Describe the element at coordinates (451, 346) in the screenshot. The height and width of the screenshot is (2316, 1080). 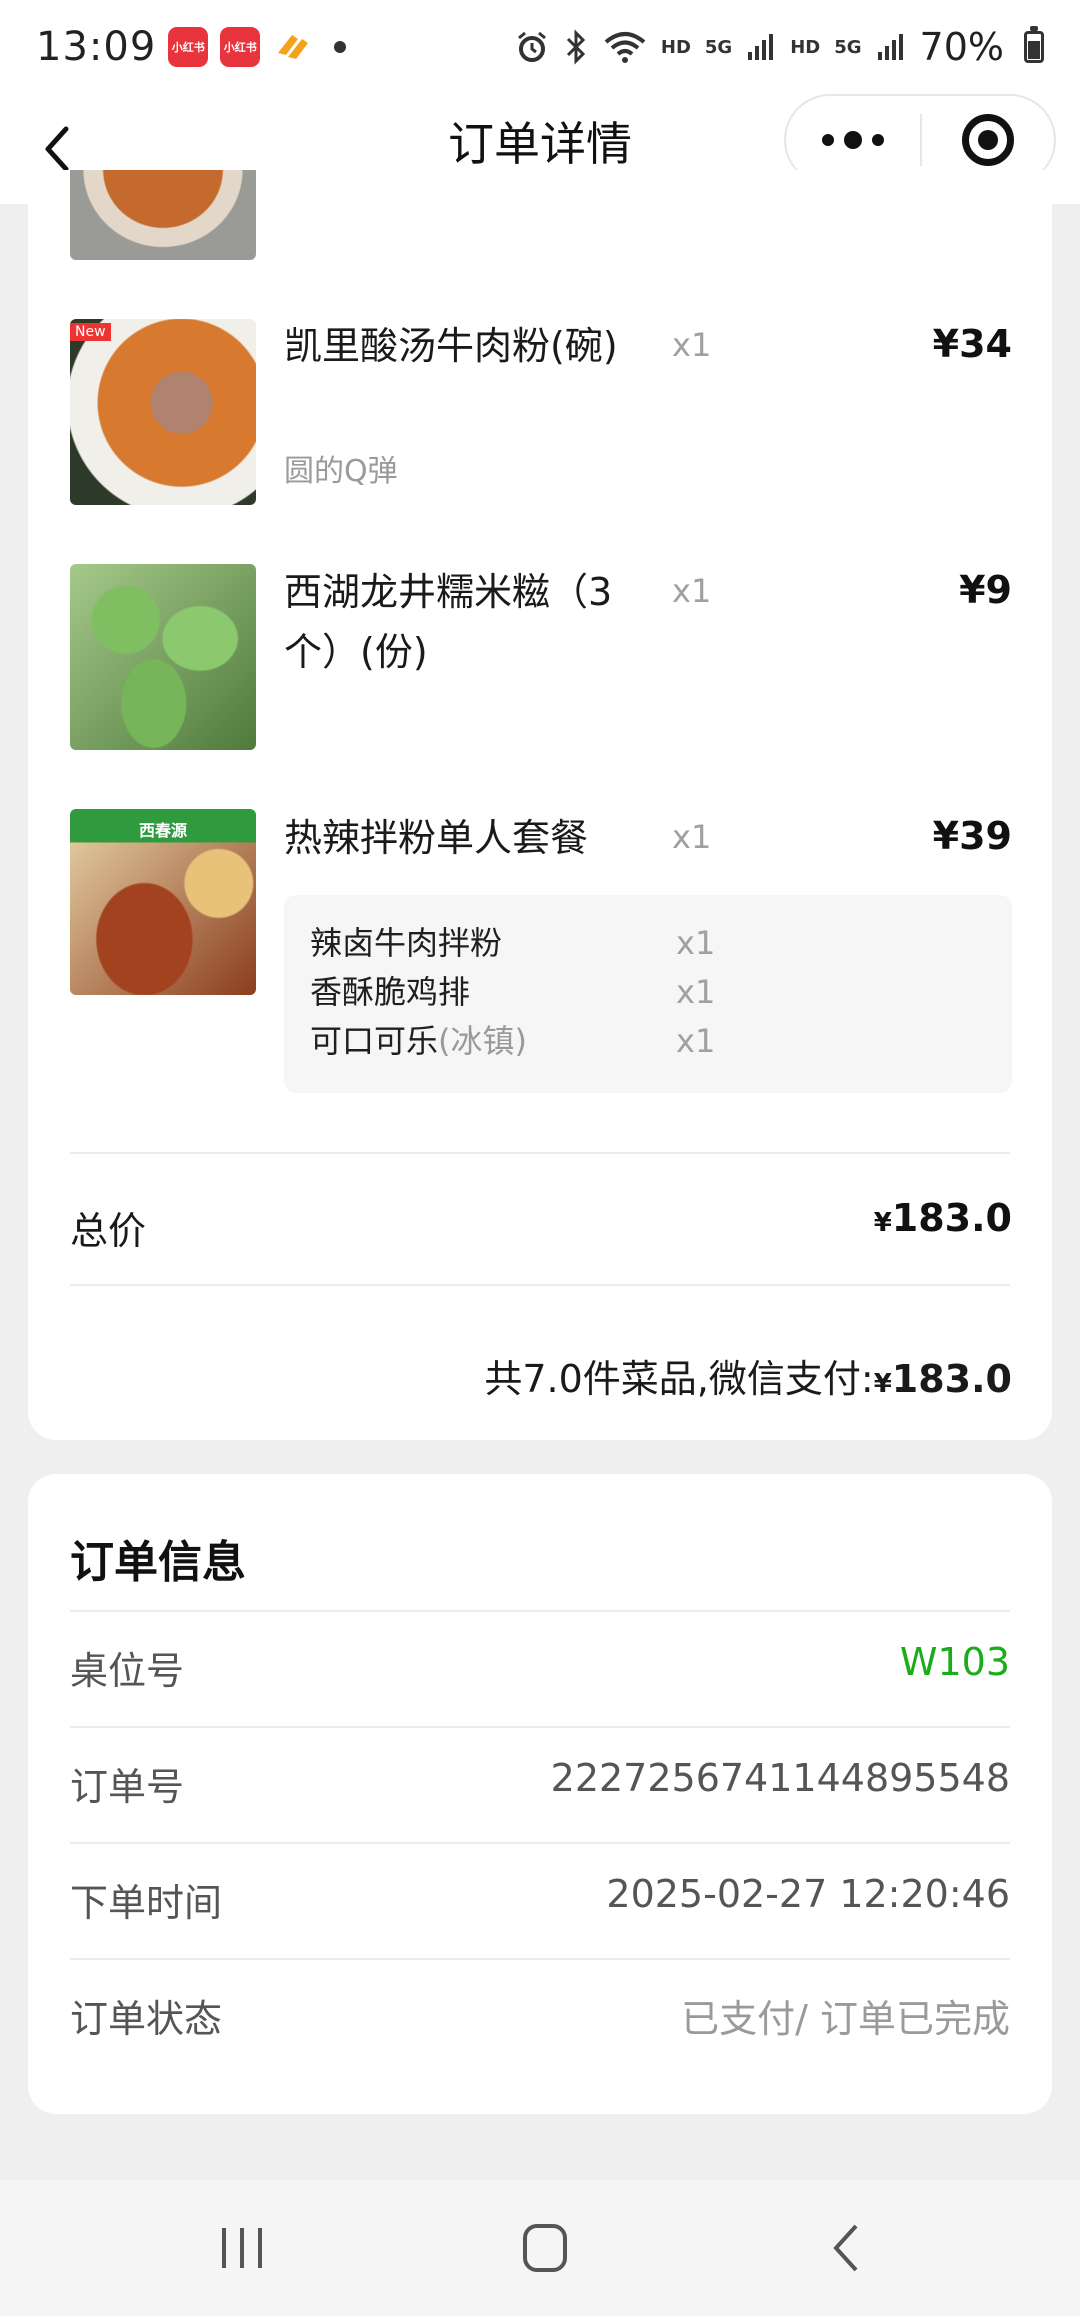
I see `item-name: 凯里酸汤牛肉粉(碗)` at that location.